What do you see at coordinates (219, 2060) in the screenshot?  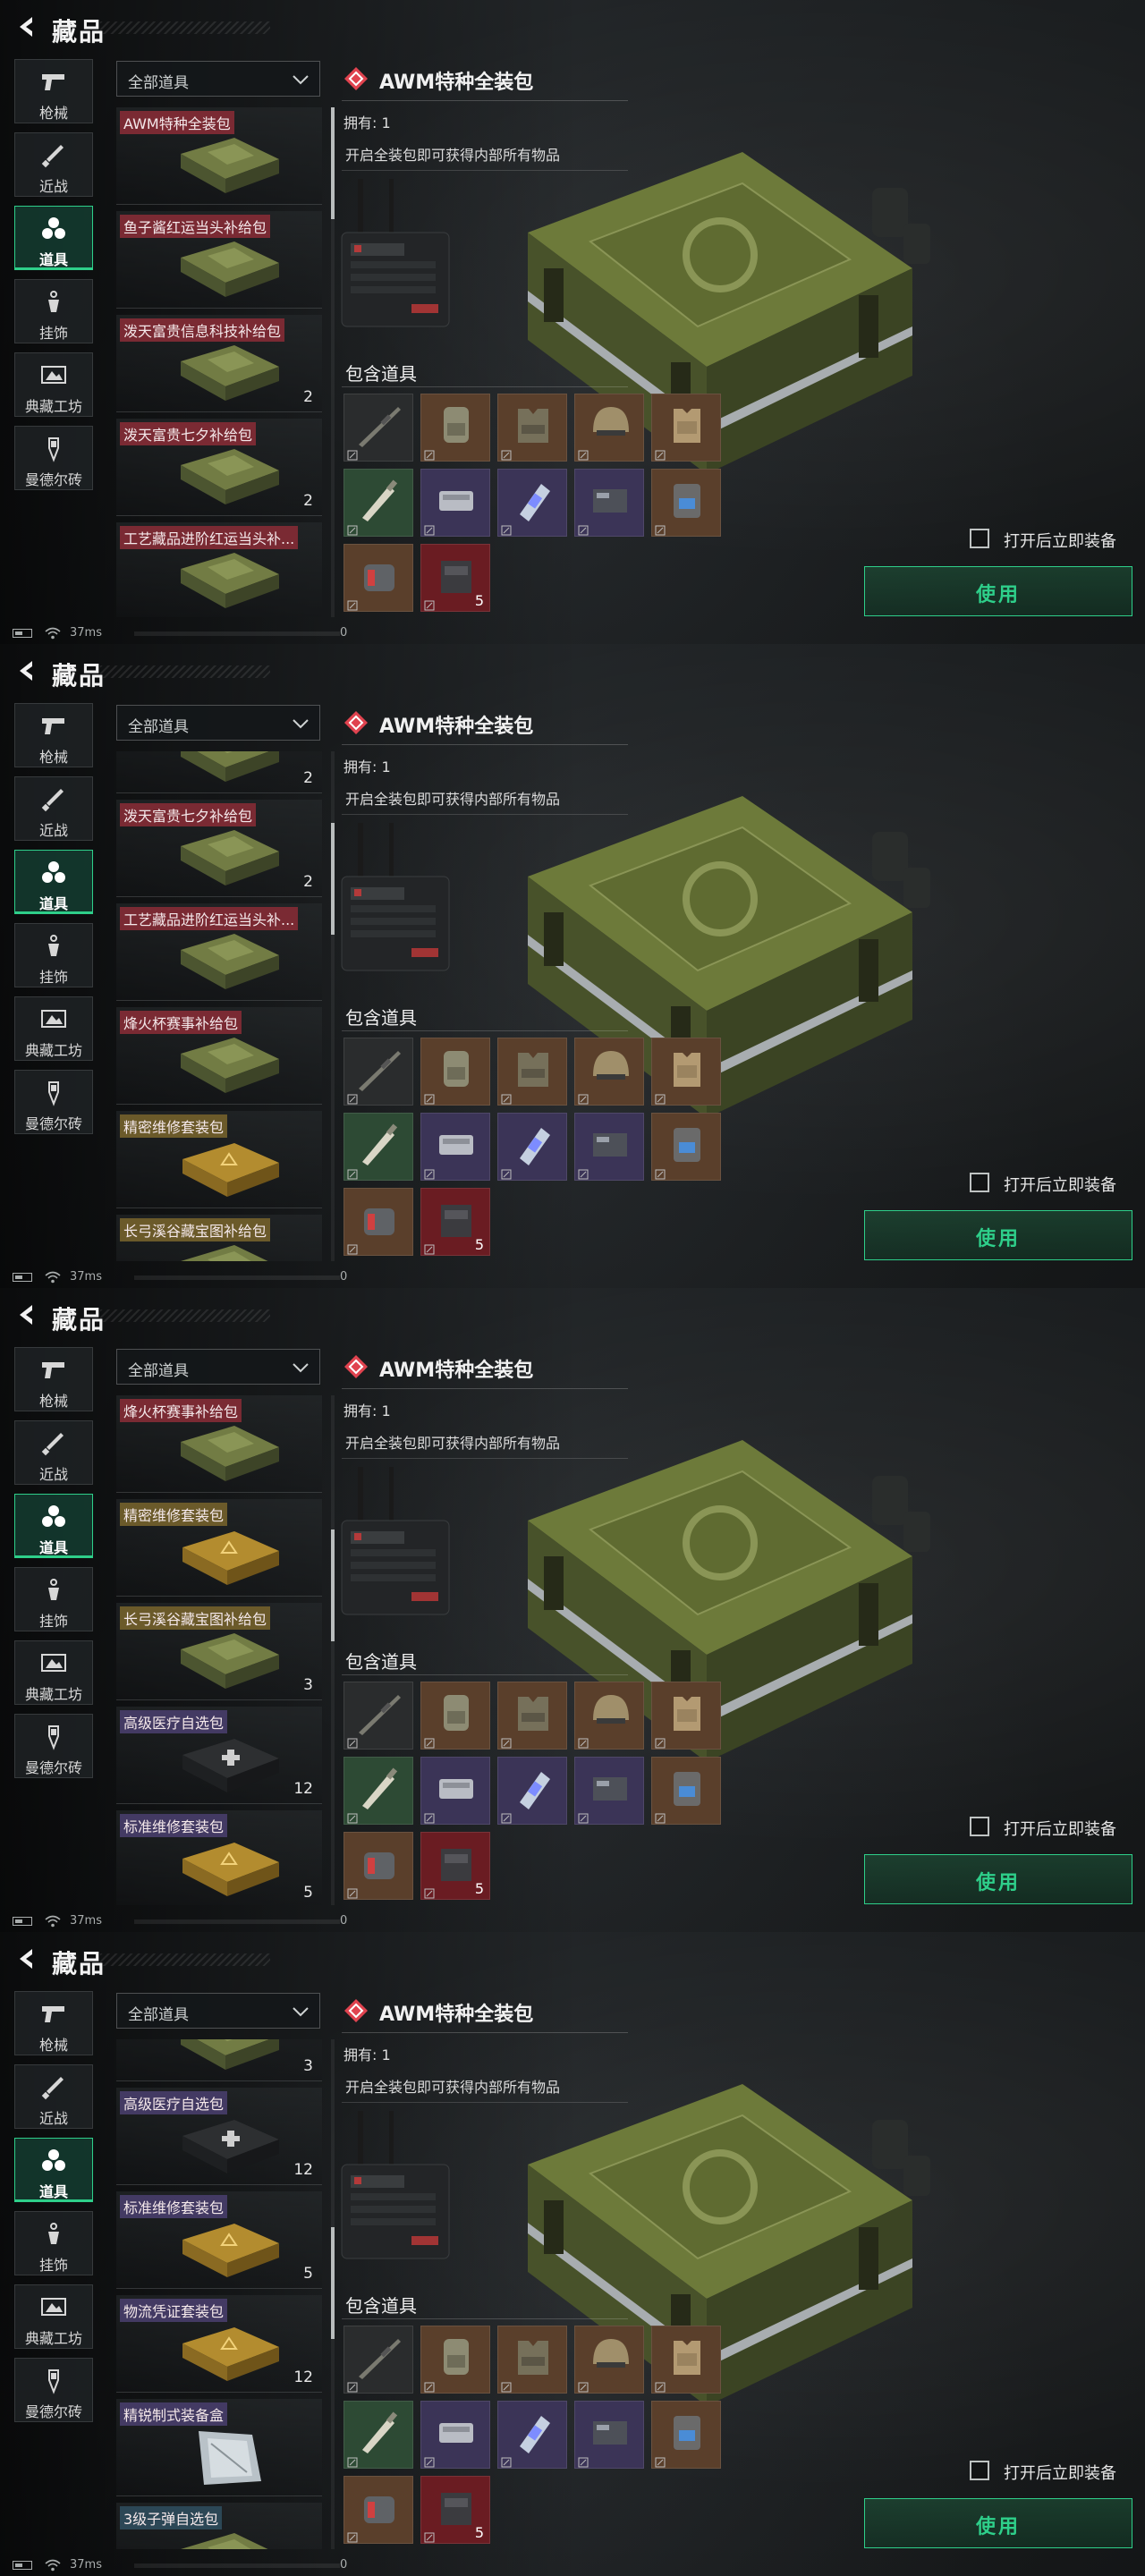 I see `list-item: 3` at bounding box center [219, 2060].